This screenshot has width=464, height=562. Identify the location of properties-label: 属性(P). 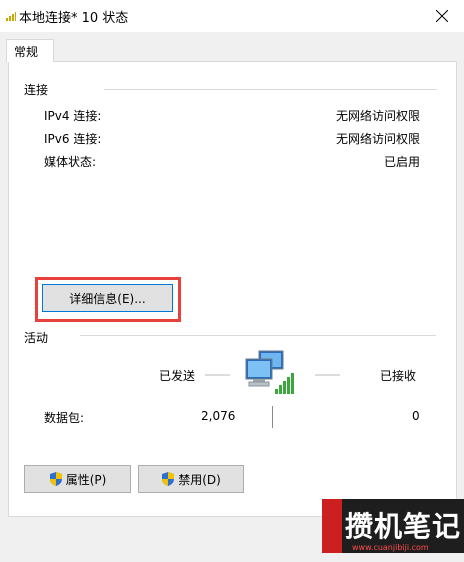
(86, 479).